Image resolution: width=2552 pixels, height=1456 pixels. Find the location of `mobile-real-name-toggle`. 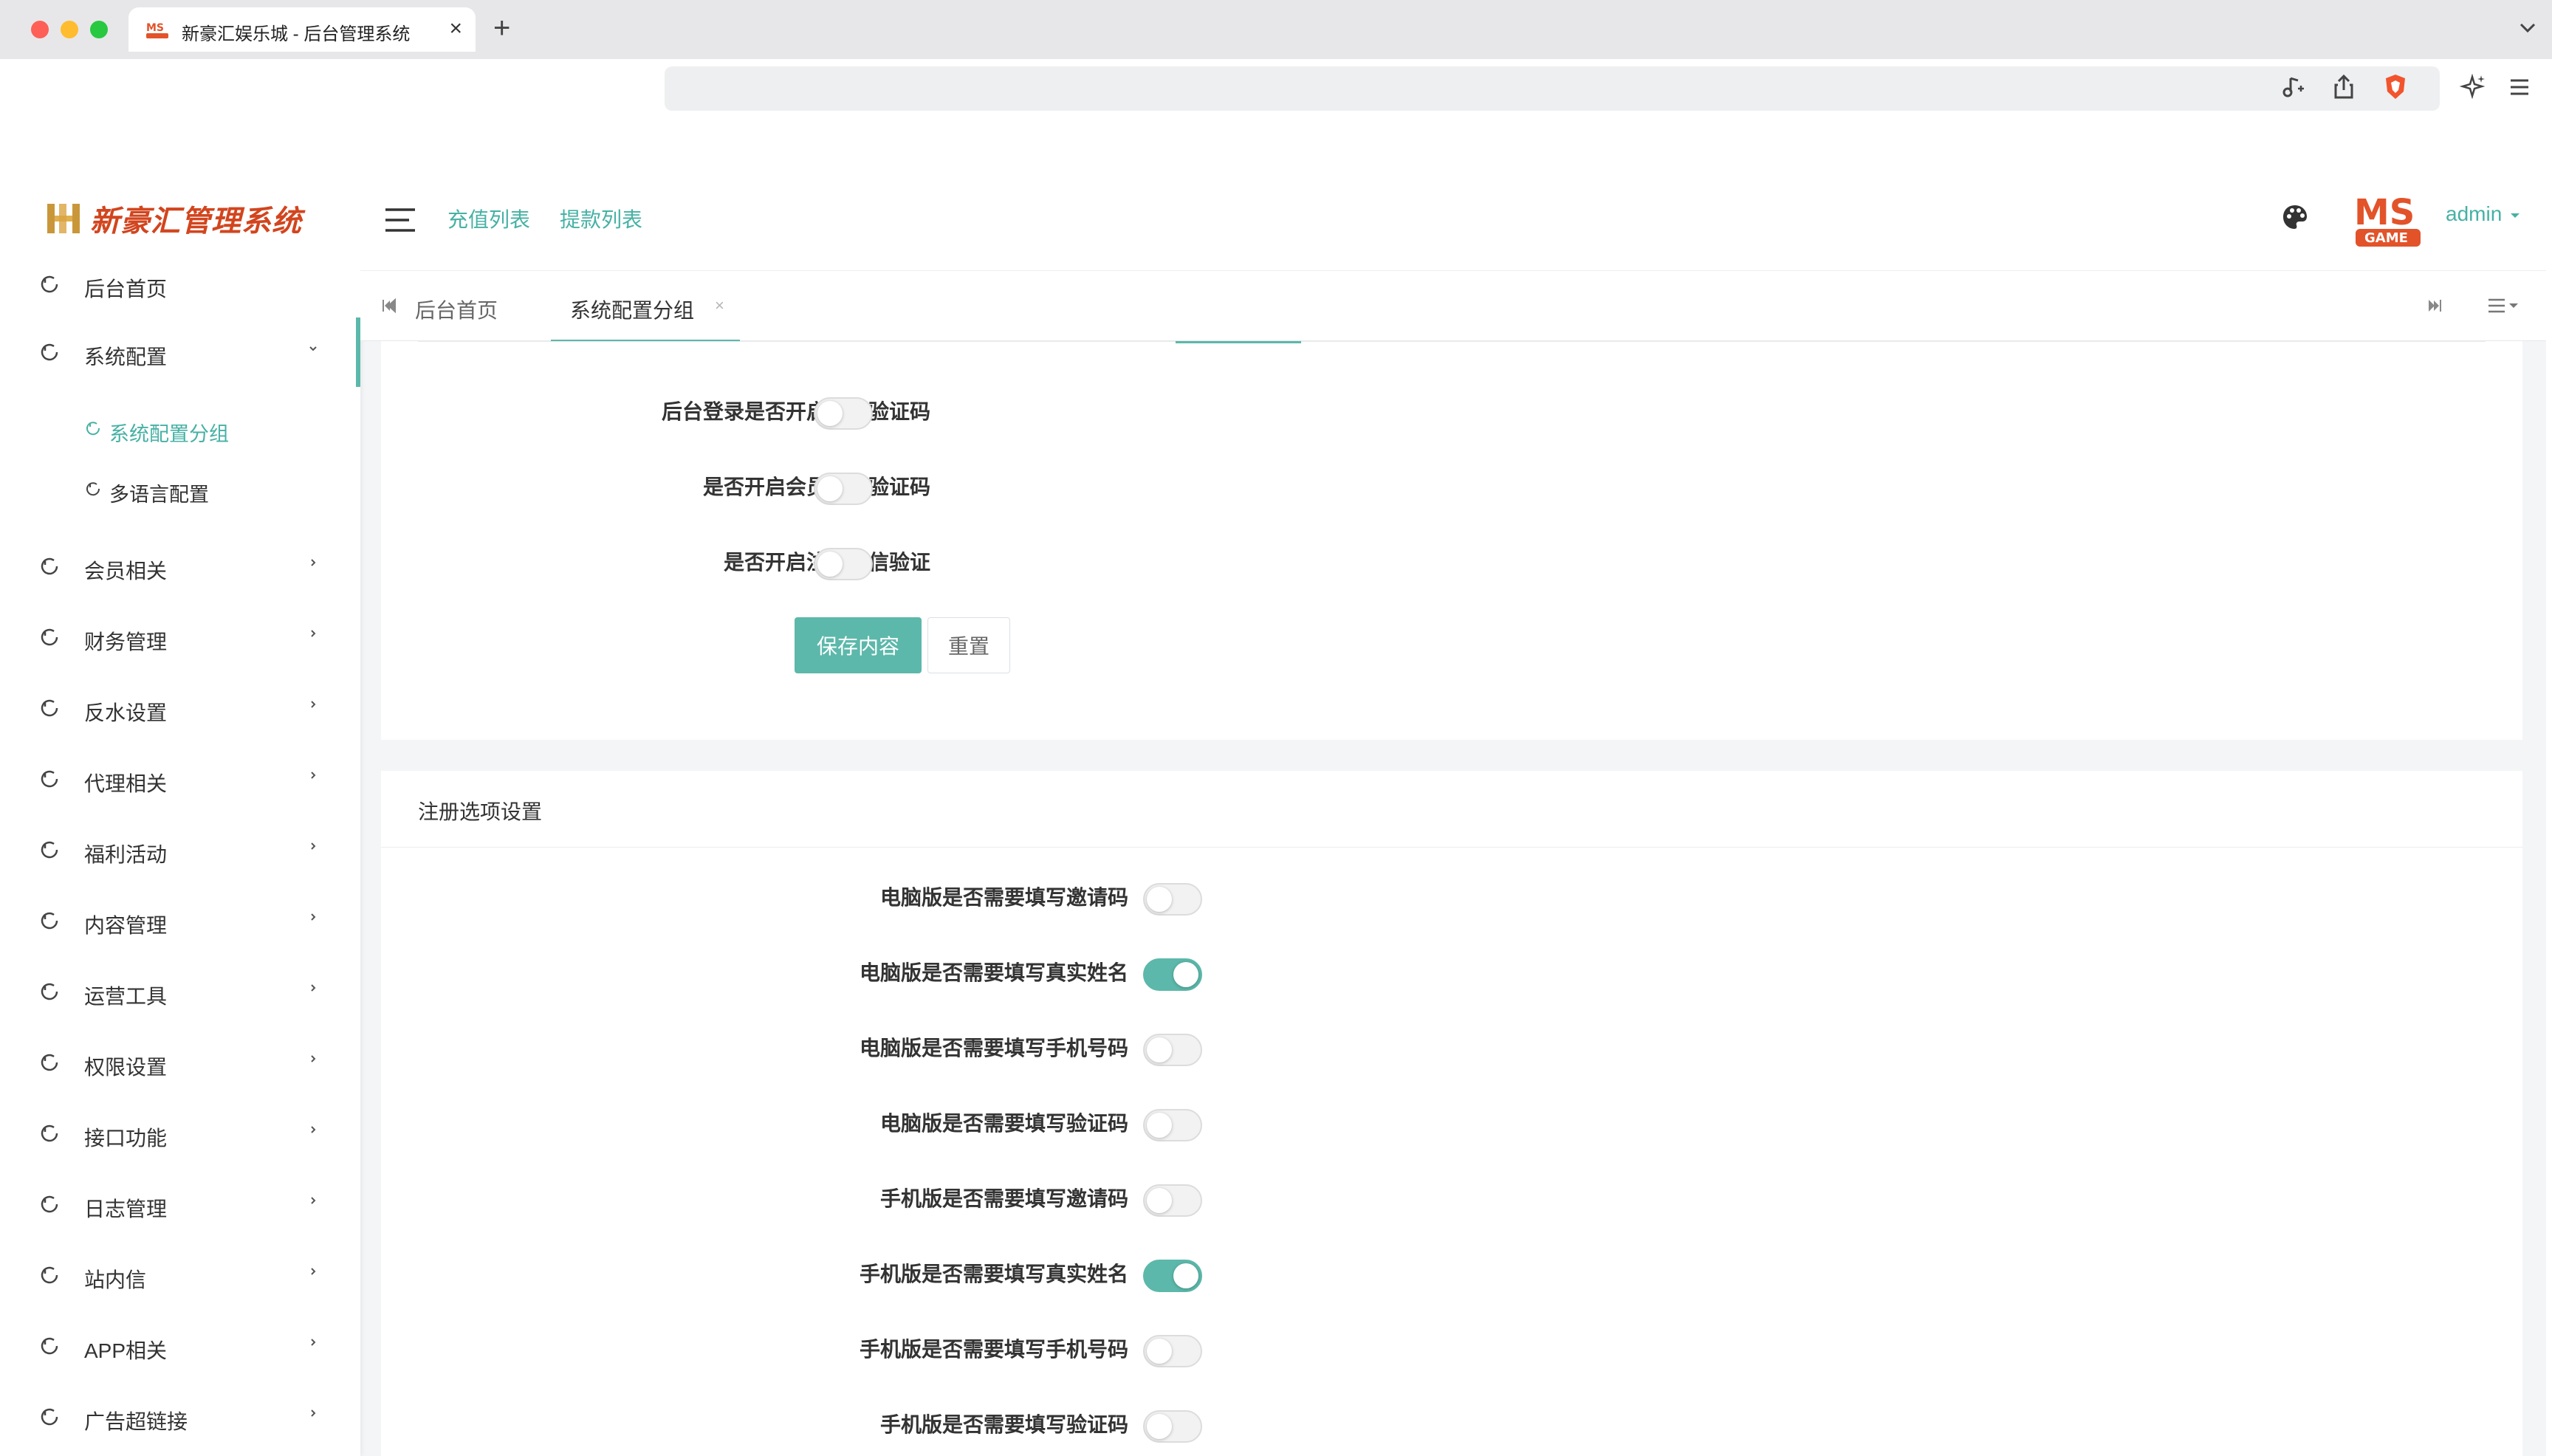

mobile-real-name-toggle is located at coordinates (1172, 1276).